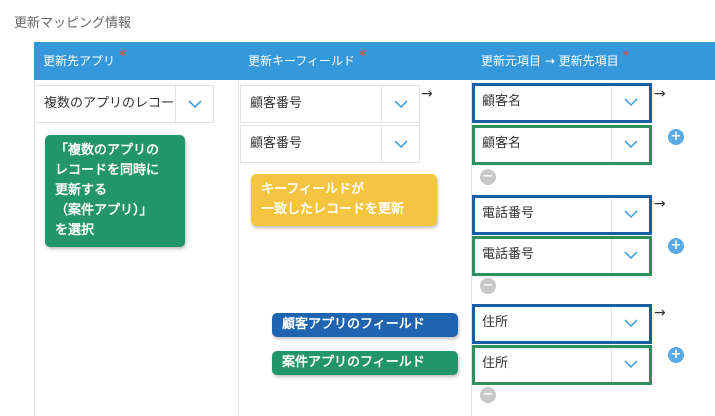 The width and height of the screenshot is (715, 416). What do you see at coordinates (79, 61) in the screenshot?
I see `header-label: 更新先アプリ` at bounding box center [79, 61].